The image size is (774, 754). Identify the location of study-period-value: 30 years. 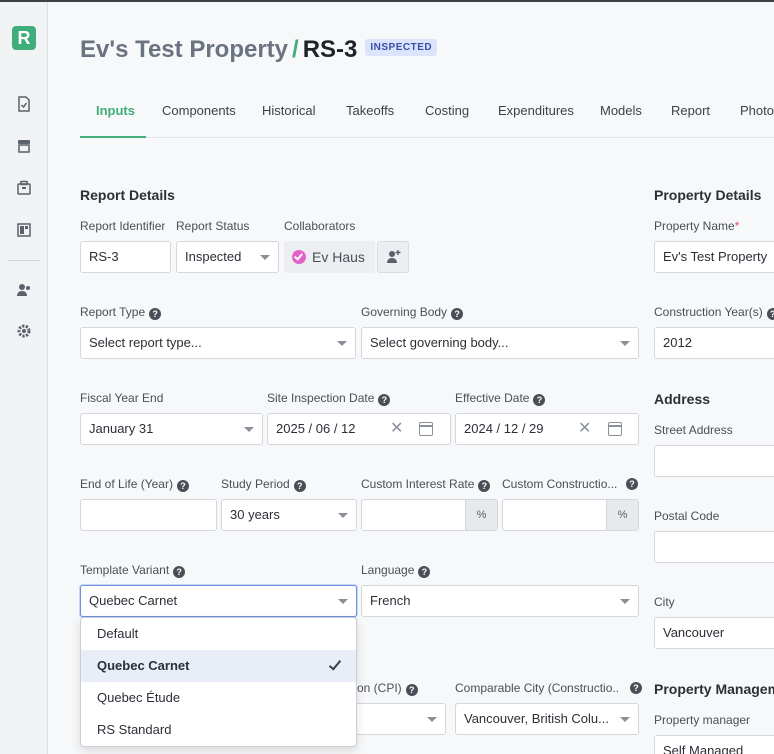
(255, 514).